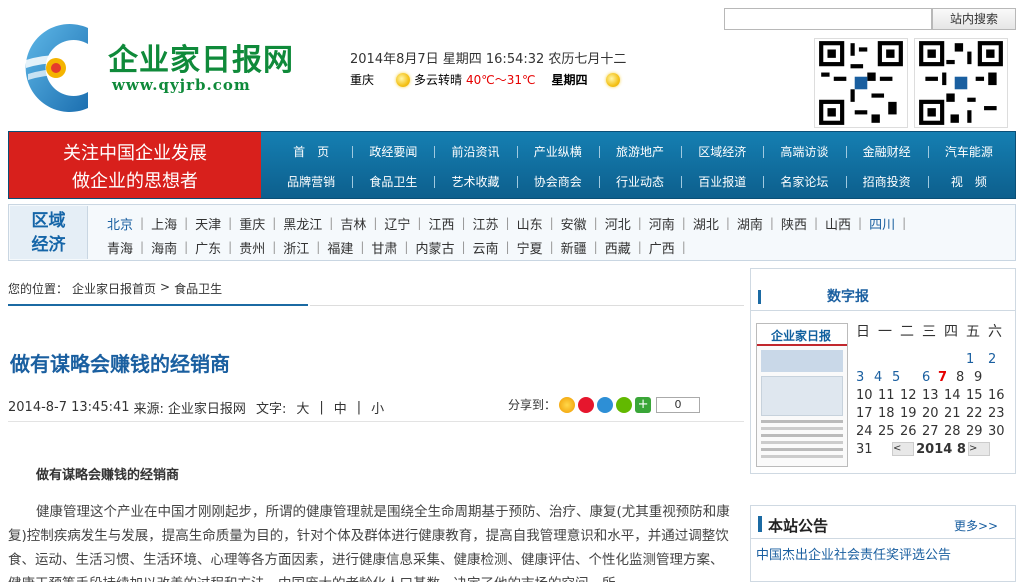  What do you see at coordinates (802, 395) in the screenshot?
I see `newspaper-thumbnail: 企业家日报` at bounding box center [802, 395].